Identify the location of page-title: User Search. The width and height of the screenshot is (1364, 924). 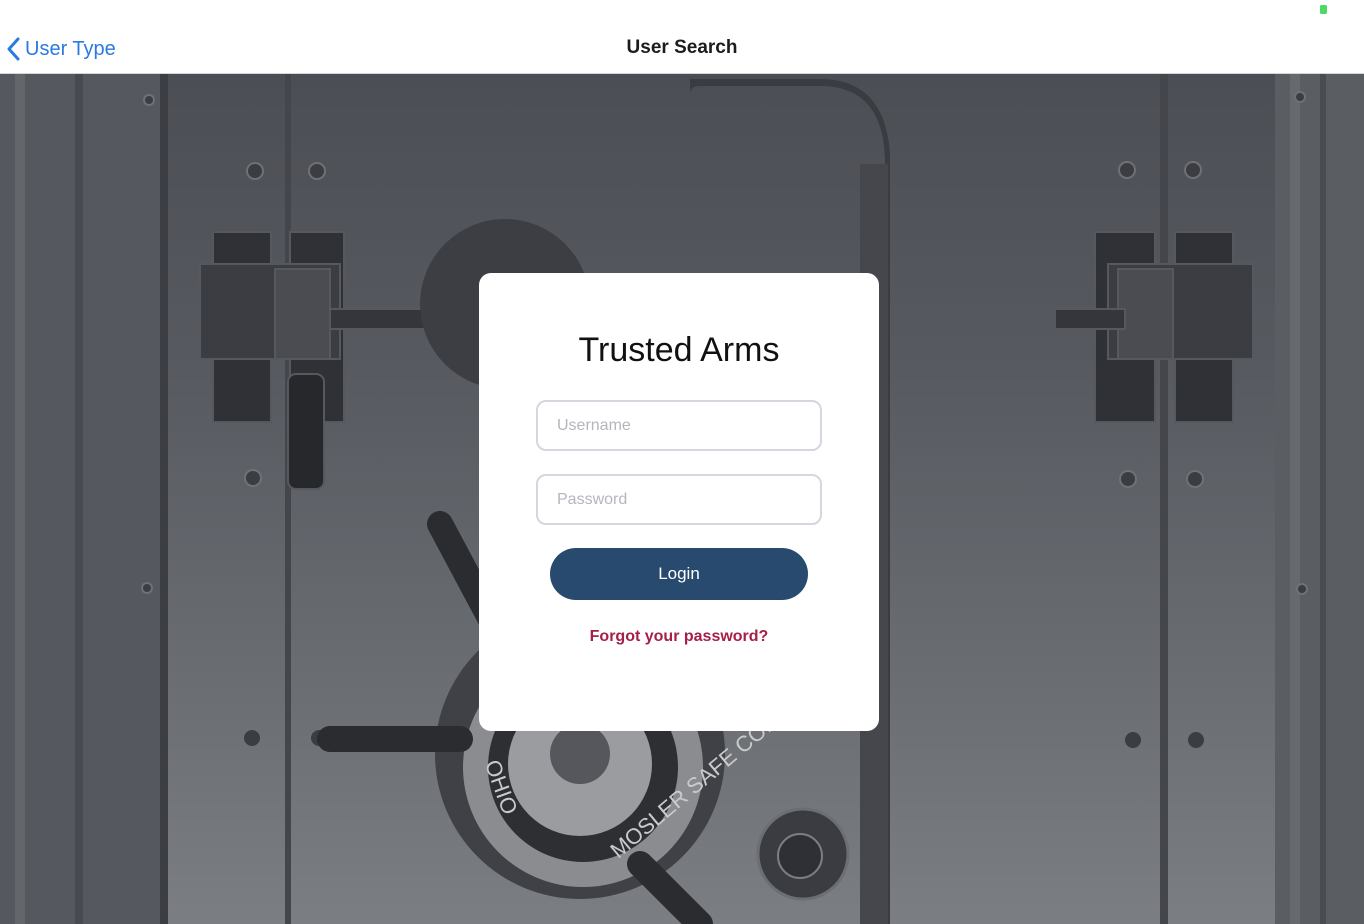
(682, 47).